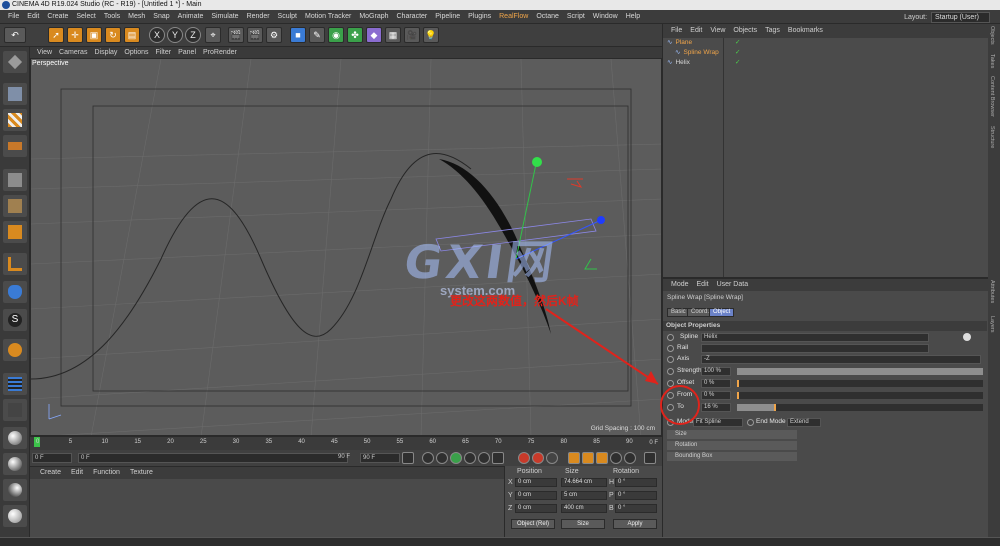 This screenshot has width=1000, height=546. What do you see at coordinates (287, 17) in the screenshot?
I see `menu-sculpt: Sculpt` at bounding box center [287, 17].